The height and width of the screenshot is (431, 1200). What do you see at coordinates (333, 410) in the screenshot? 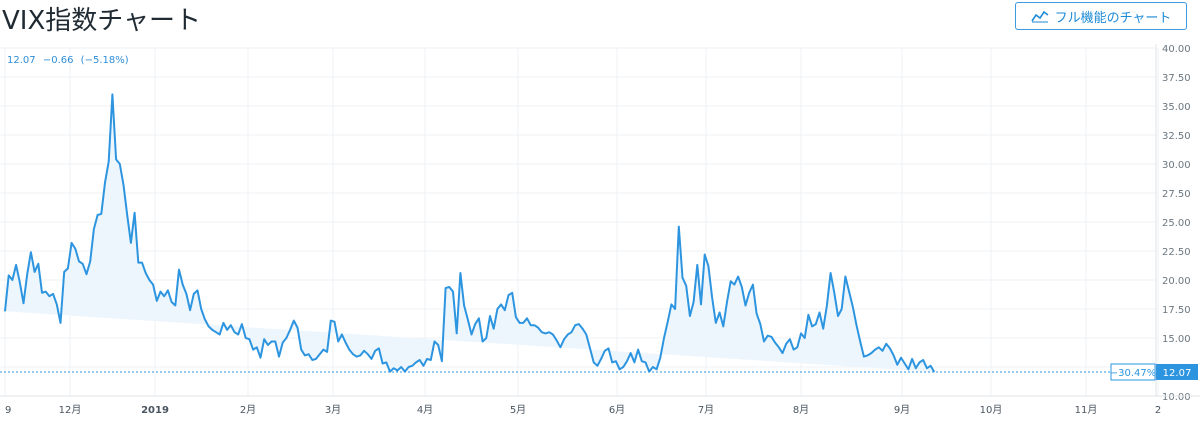
I see `x-tick-label: 3月` at bounding box center [333, 410].